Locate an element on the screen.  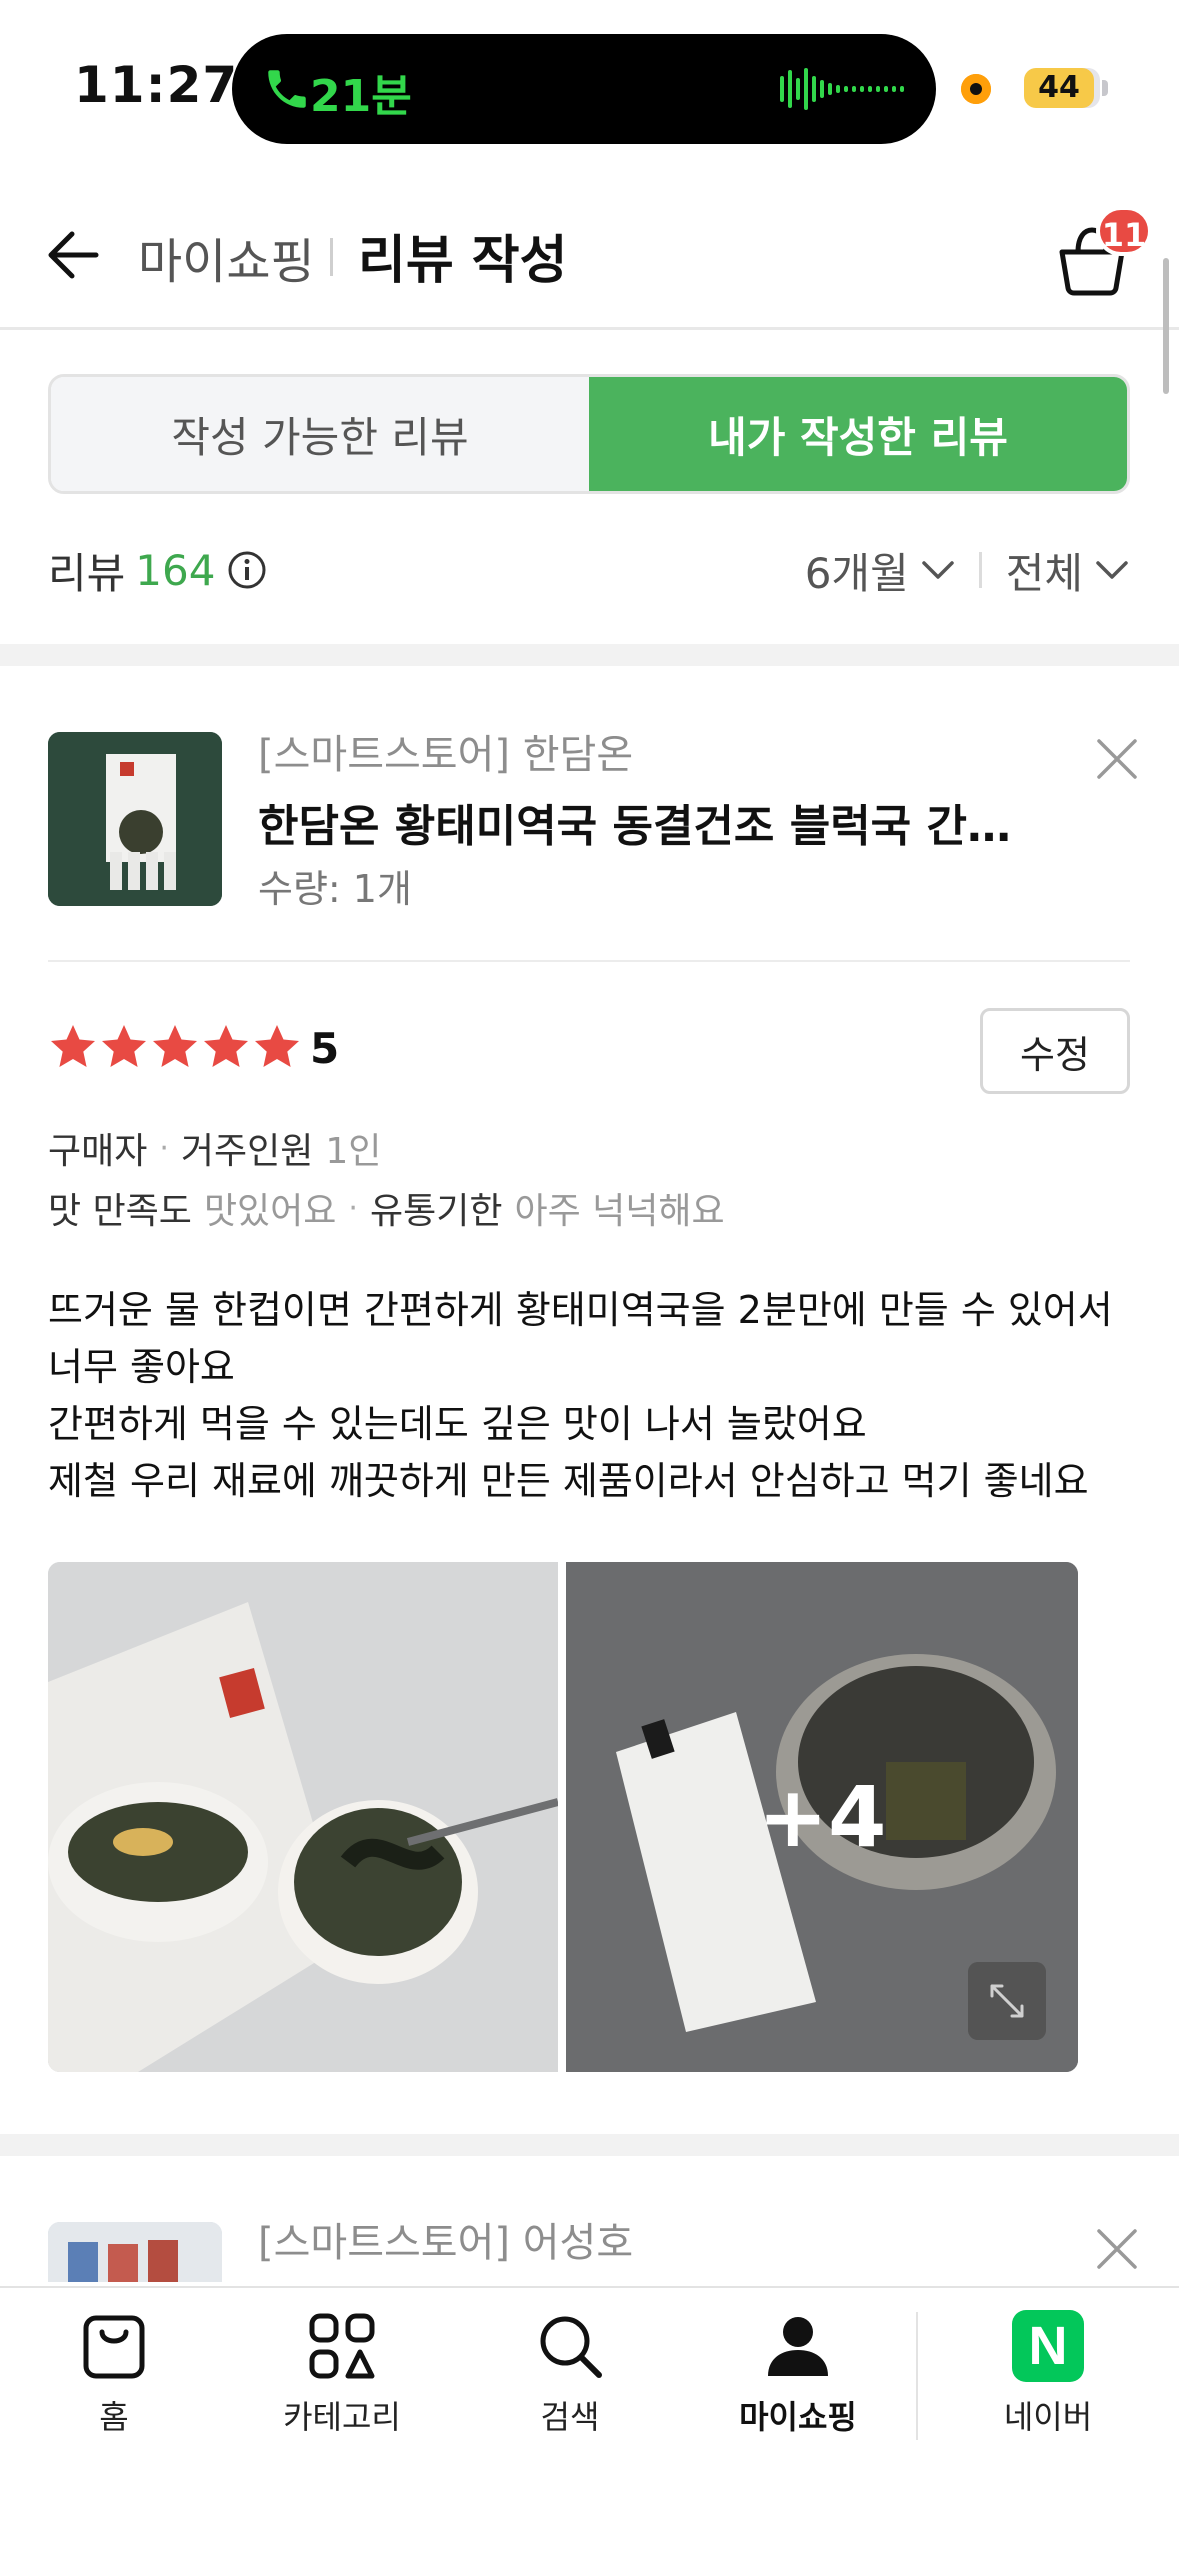
battery-level: 44 is located at coordinates (1059, 88).